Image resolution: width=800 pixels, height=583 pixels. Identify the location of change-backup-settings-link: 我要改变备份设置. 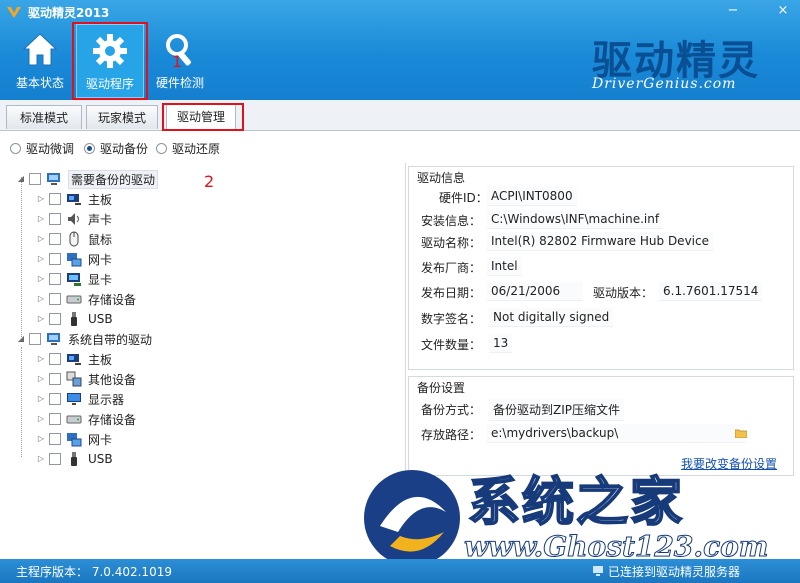
(729, 463).